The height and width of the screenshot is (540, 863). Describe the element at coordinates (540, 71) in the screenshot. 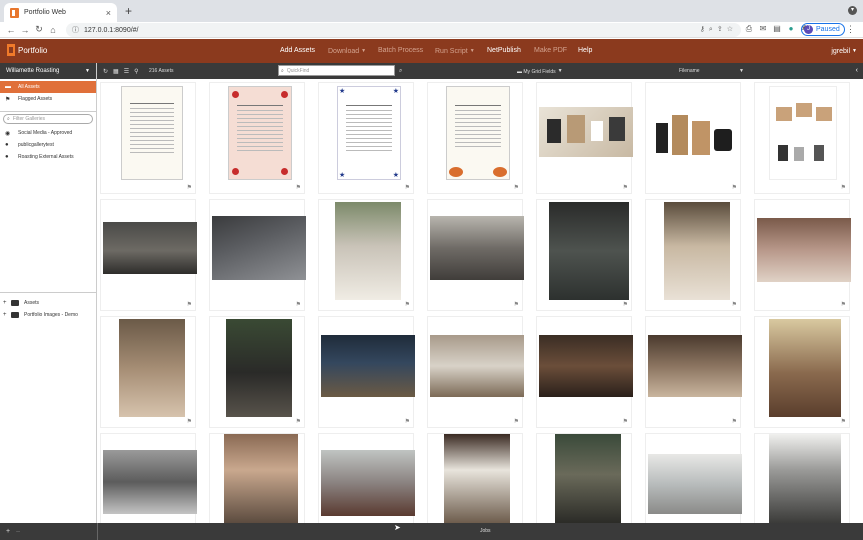

I see `grid-fields-dropdown: ▬ My Grid Fields ▼` at that location.